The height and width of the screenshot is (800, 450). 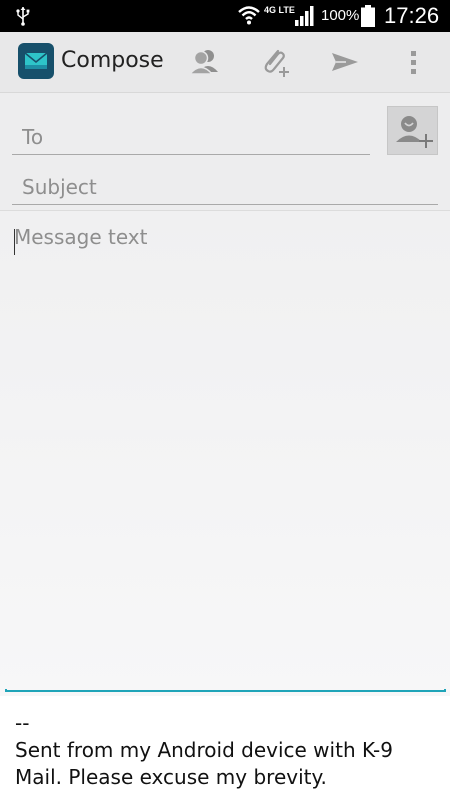 I want to click on app-logo-icon, so click(x=36, y=61).